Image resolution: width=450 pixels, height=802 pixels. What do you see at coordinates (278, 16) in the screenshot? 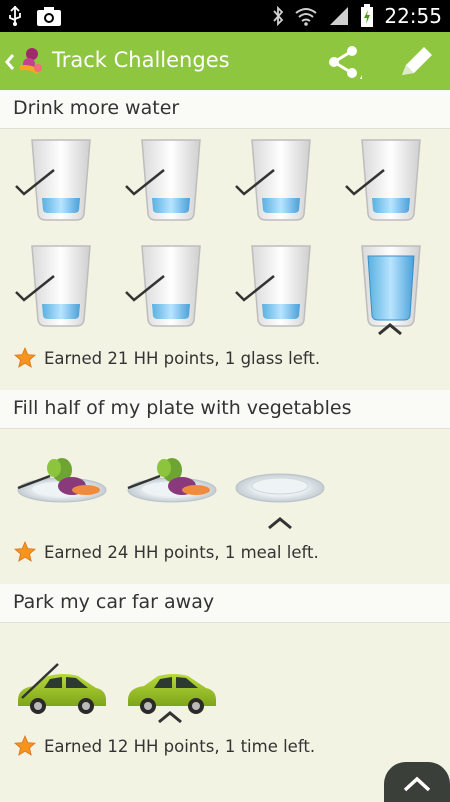
I see `bluetooth-icon` at bounding box center [278, 16].